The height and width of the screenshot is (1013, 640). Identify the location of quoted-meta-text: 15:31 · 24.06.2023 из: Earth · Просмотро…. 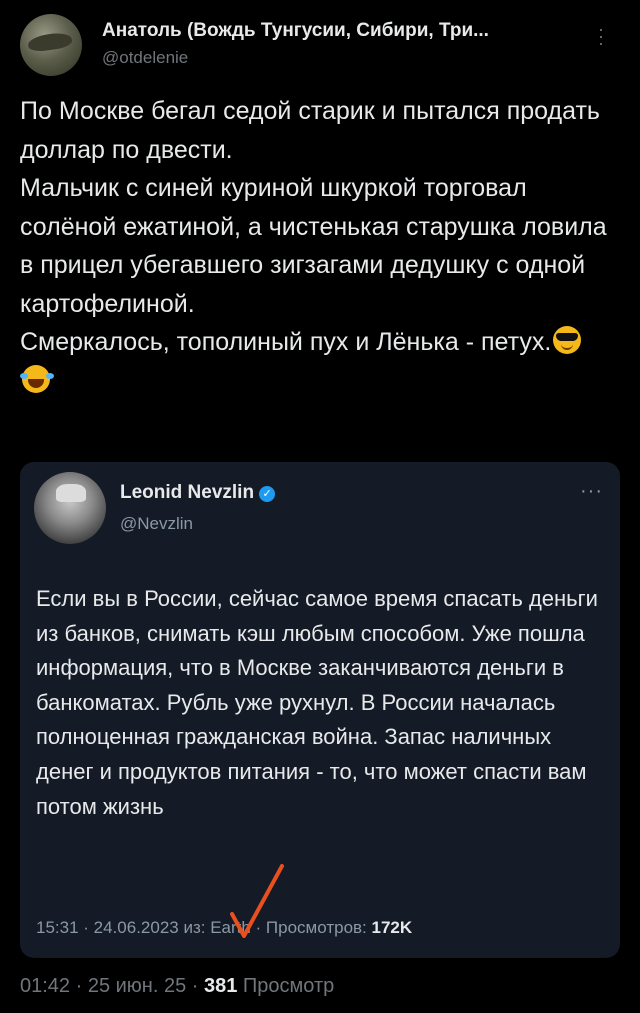
(204, 927).